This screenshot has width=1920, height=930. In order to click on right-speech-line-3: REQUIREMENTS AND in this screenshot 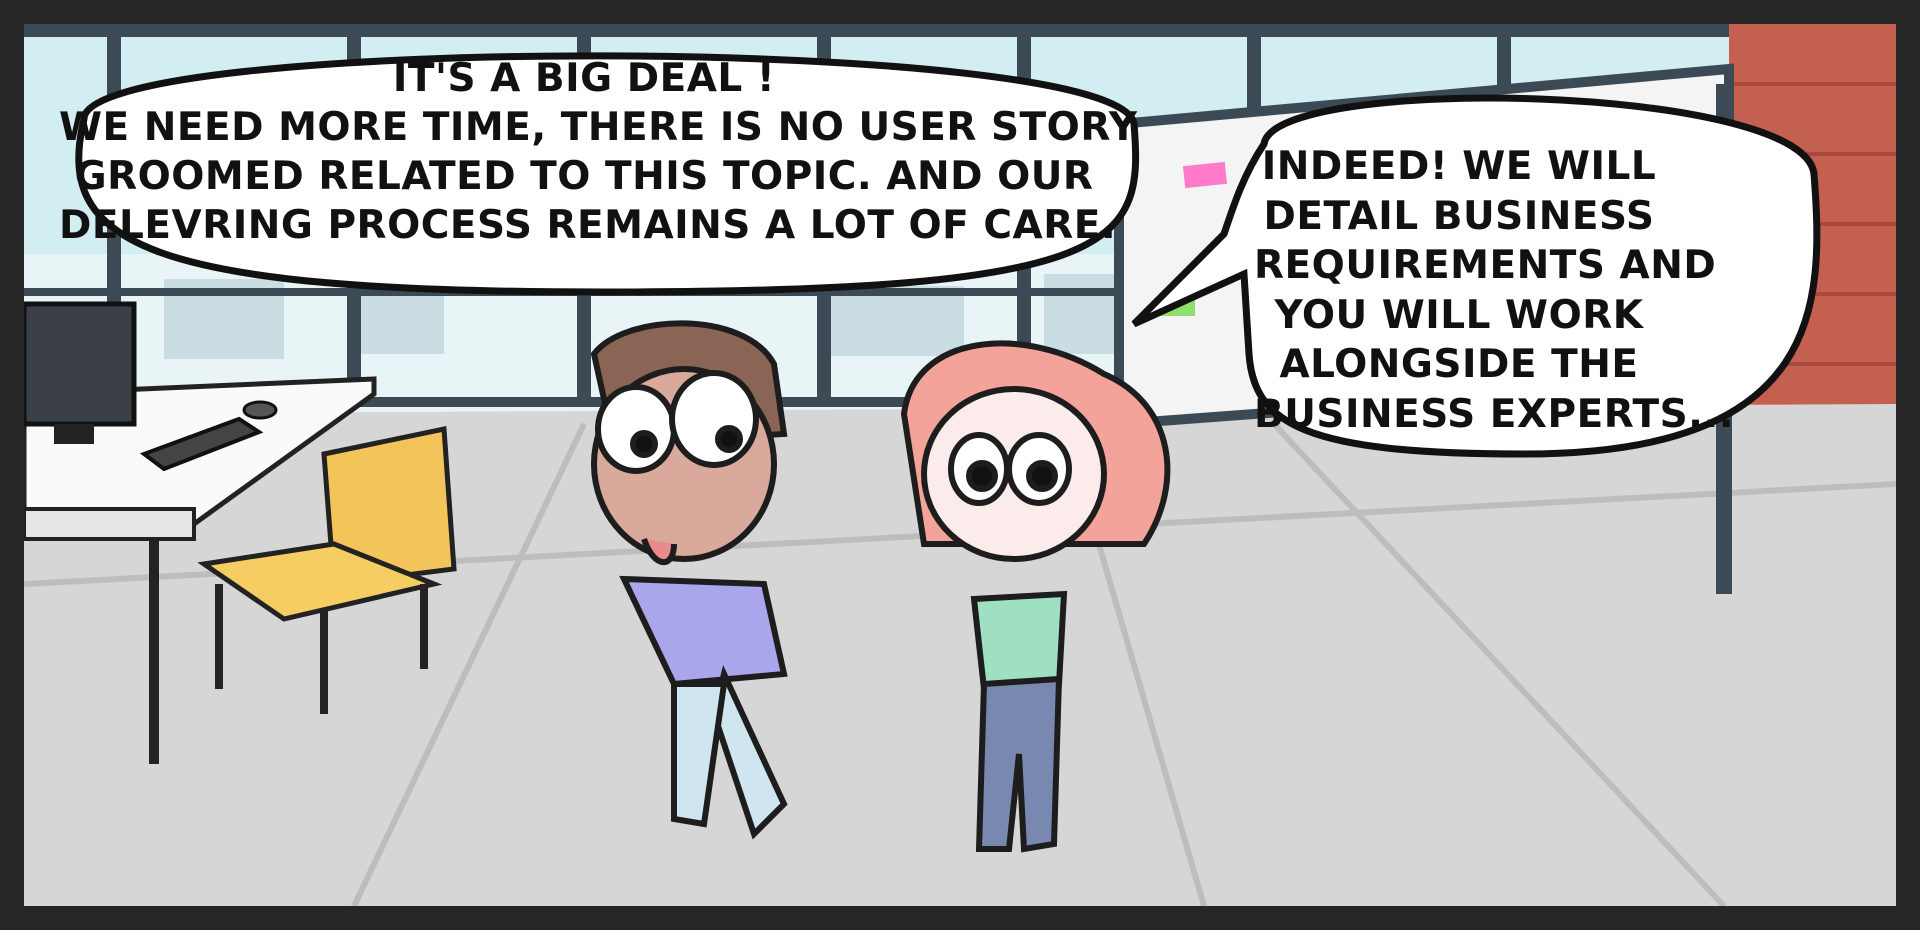, I will do `click(1485, 265)`.